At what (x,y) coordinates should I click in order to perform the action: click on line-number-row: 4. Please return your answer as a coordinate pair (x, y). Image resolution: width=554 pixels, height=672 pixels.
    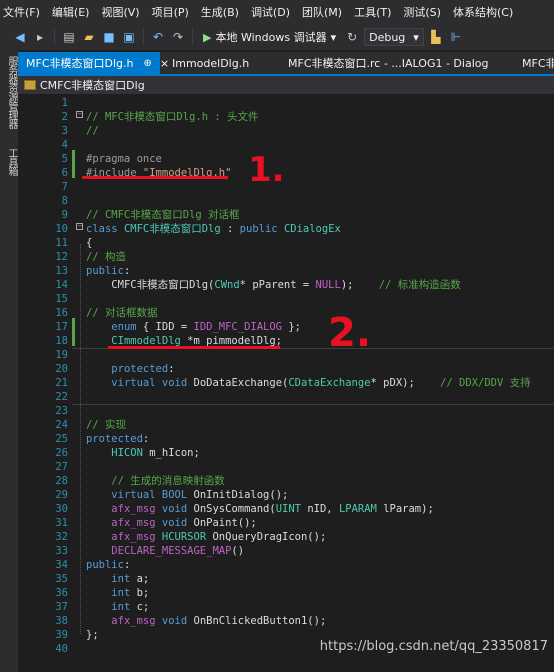
    Looking at the image, I should click on (286, 145).